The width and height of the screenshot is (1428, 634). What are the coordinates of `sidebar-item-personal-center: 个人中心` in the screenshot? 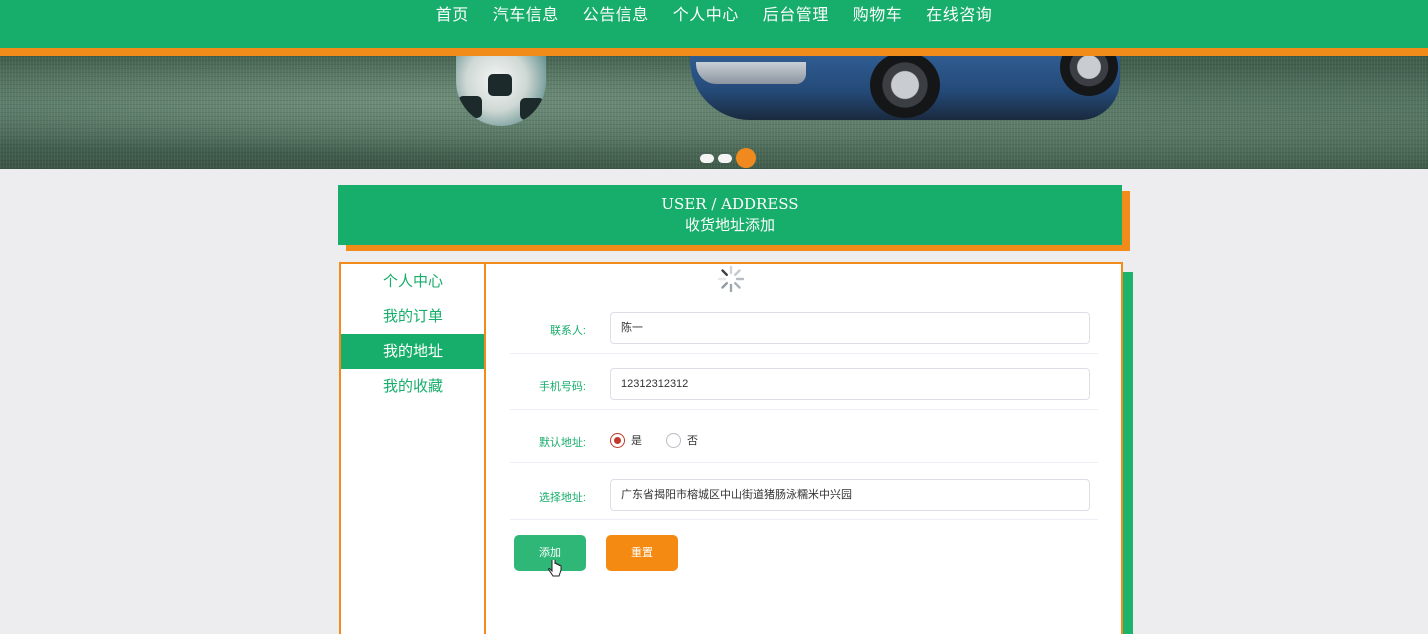 It's located at (413, 281).